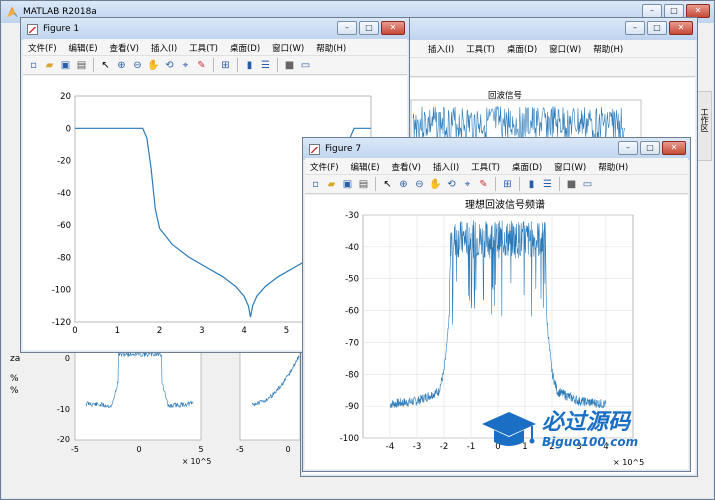 Image resolution: width=715 pixels, height=500 pixels. Describe the element at coordinates (352, 407) in the screenshot. I see `y-tick-label: -90` at that location.